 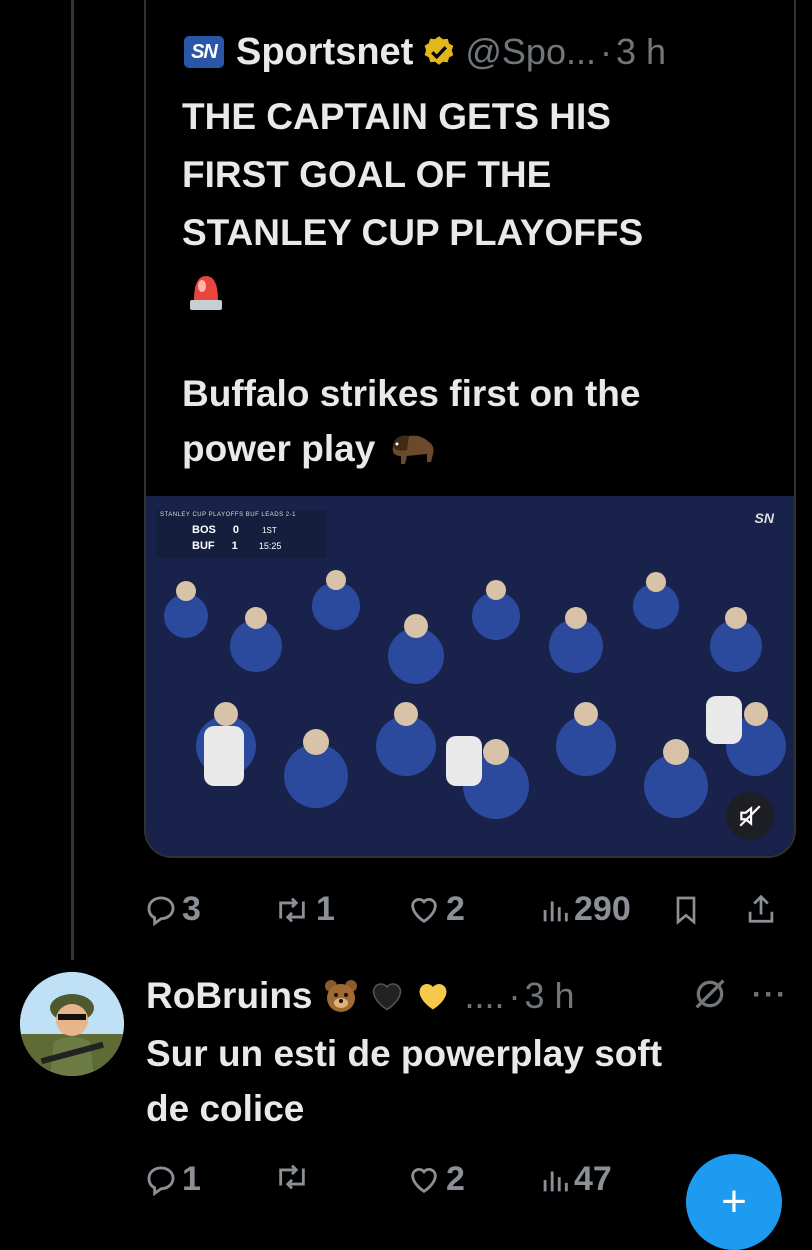 I want to click on reply-text-line: de colice, so click(x=225, y=1108).